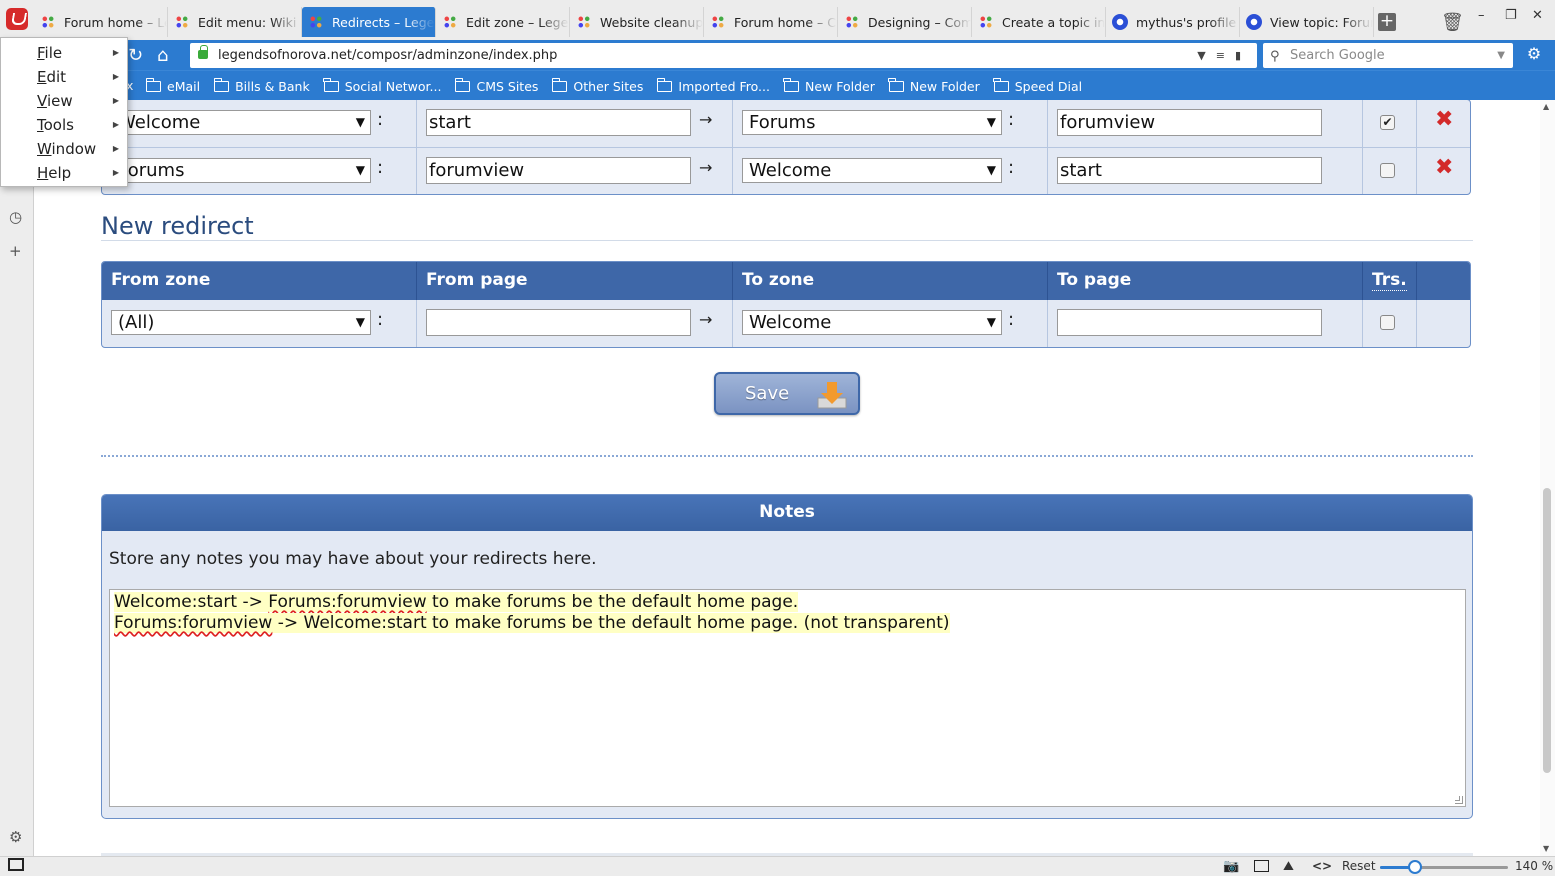 This screenshot has height=876, width=1555. I want to click on divider, so click(787, 456).